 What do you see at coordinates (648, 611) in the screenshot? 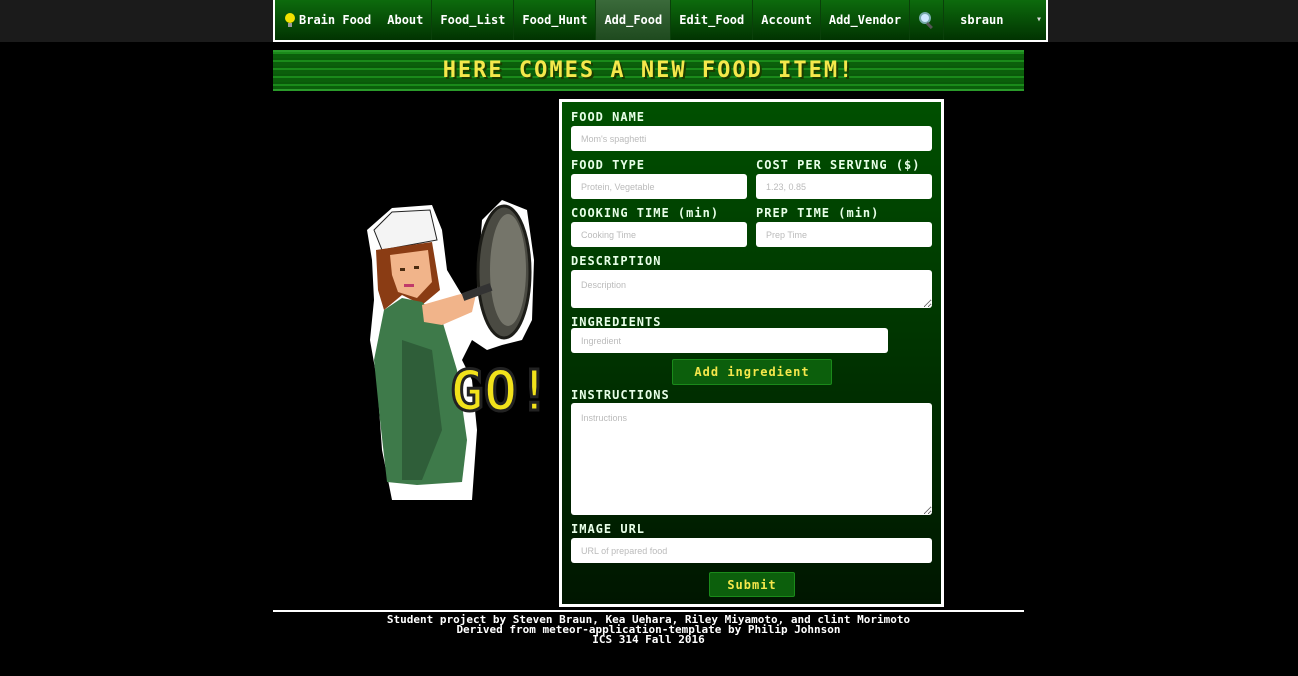
I see `footer-divider` at bounding box center [648, 611].